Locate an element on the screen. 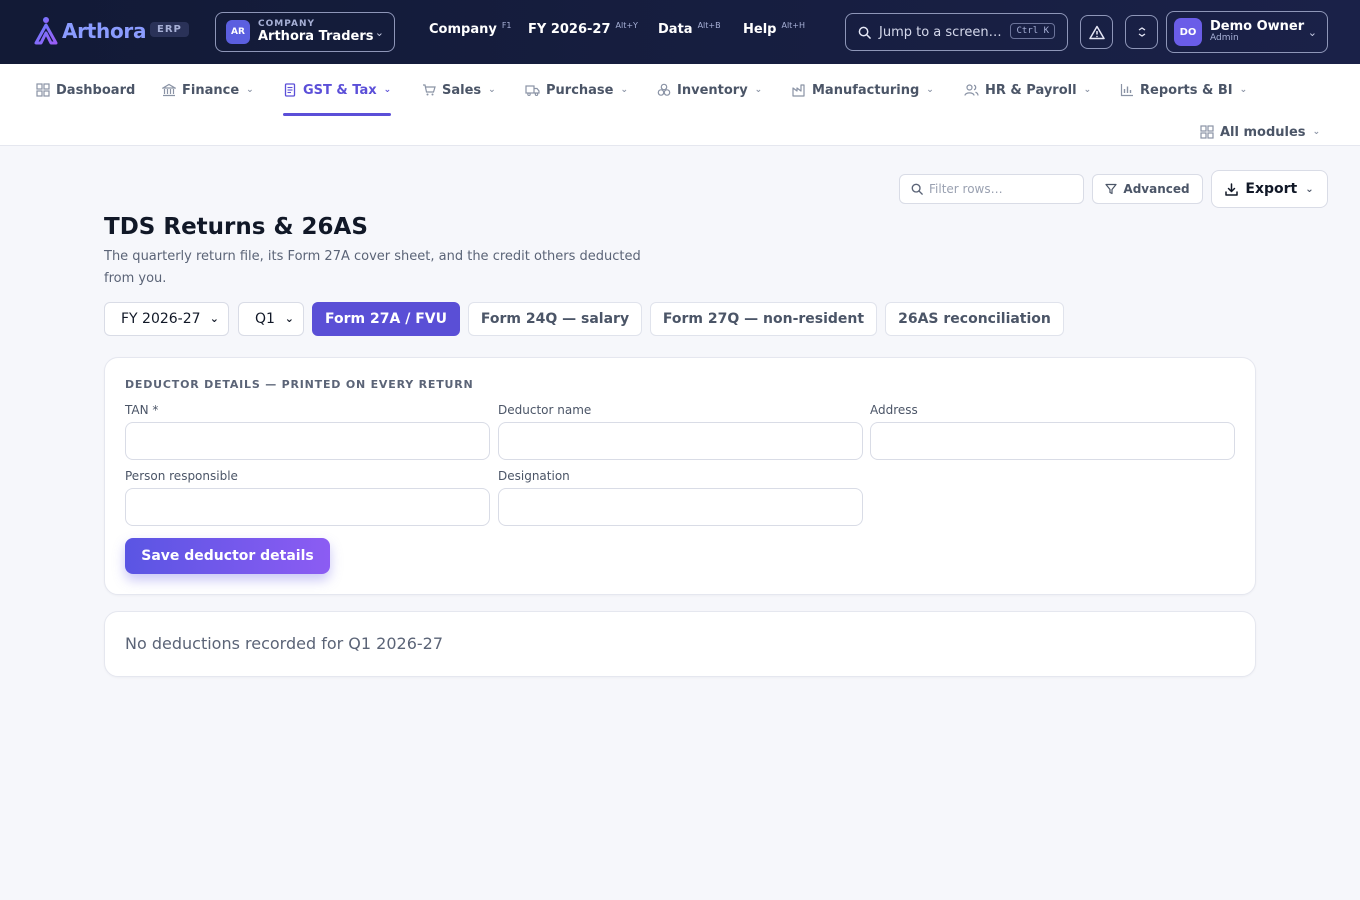 The height and width of the screenshot is (900, 1360). nav-reports-bi: Reports & BI ⌄ is located at coordinates (1183, 90).